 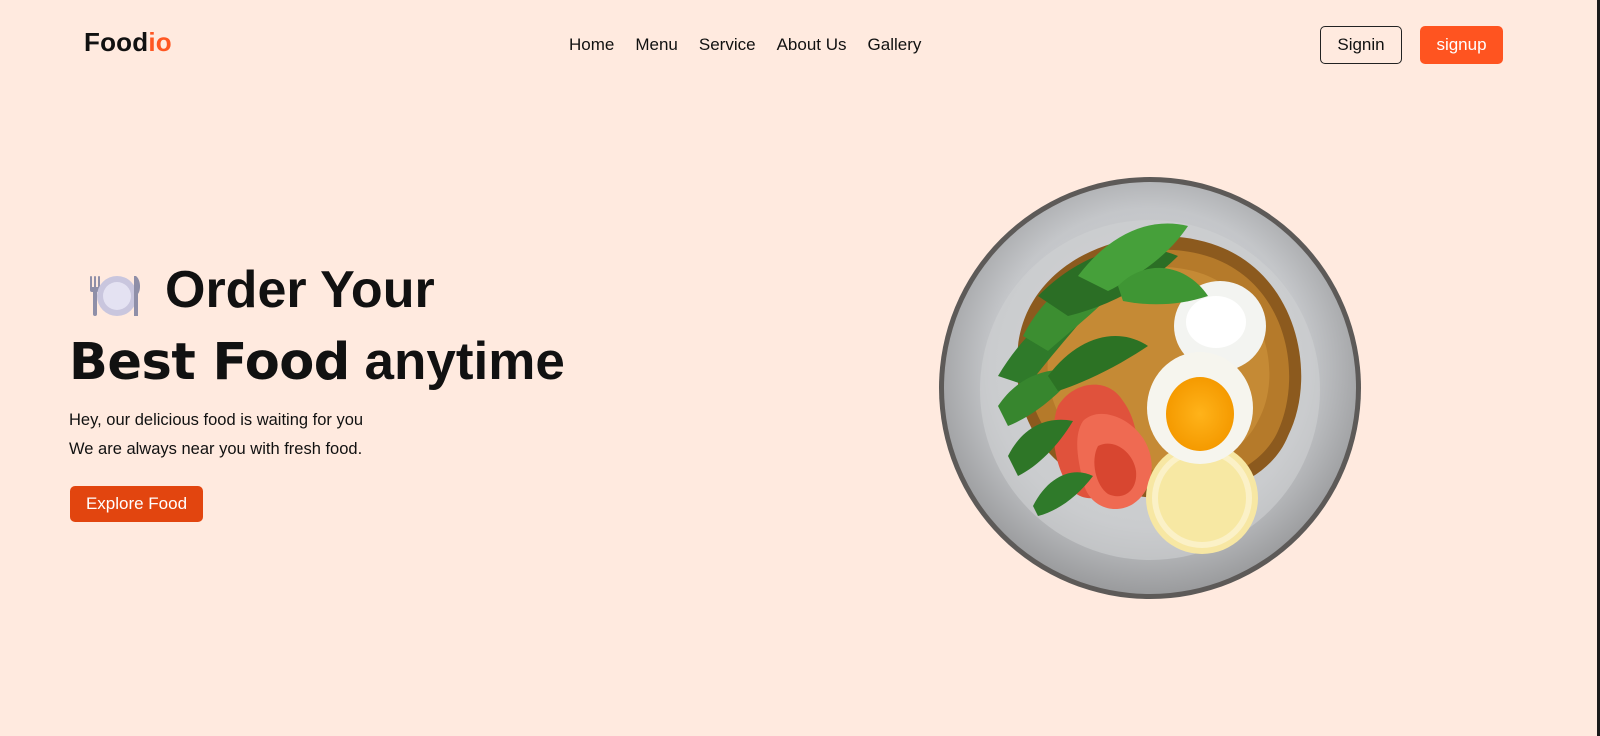 I want to click on nav-menu: Menu, so click(x=656, y=45).